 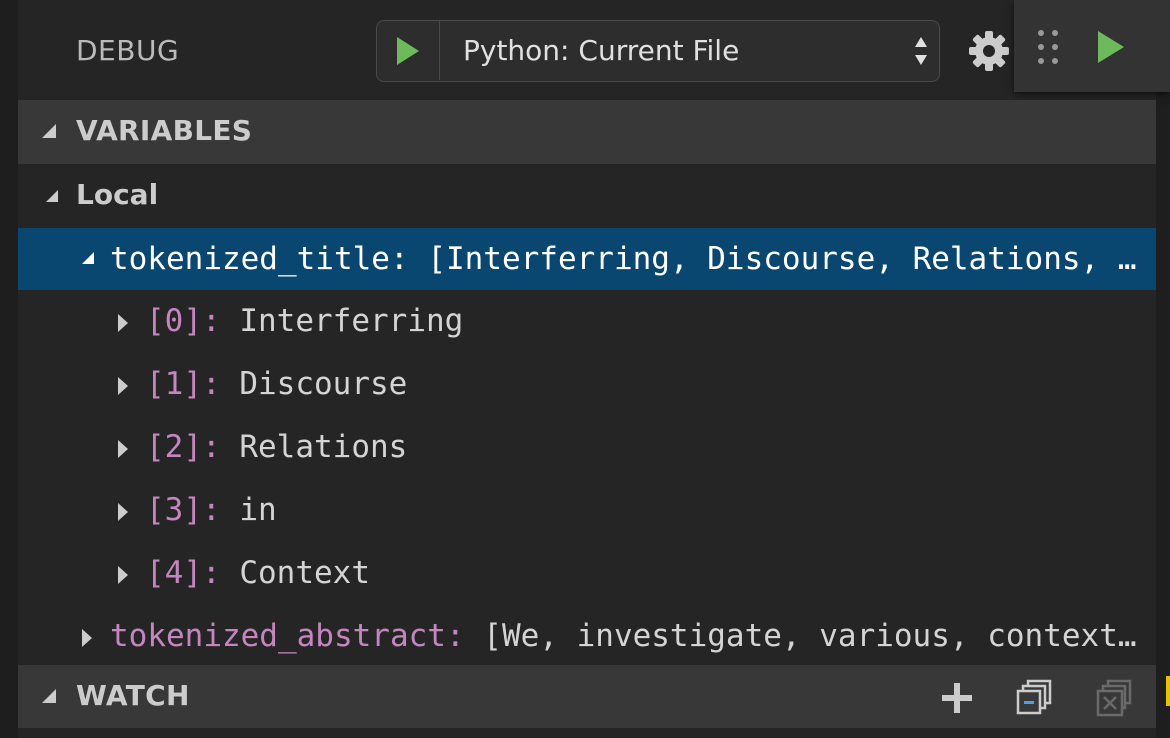 I want to click on activity-bar-edge, so click(x=9, y=369).